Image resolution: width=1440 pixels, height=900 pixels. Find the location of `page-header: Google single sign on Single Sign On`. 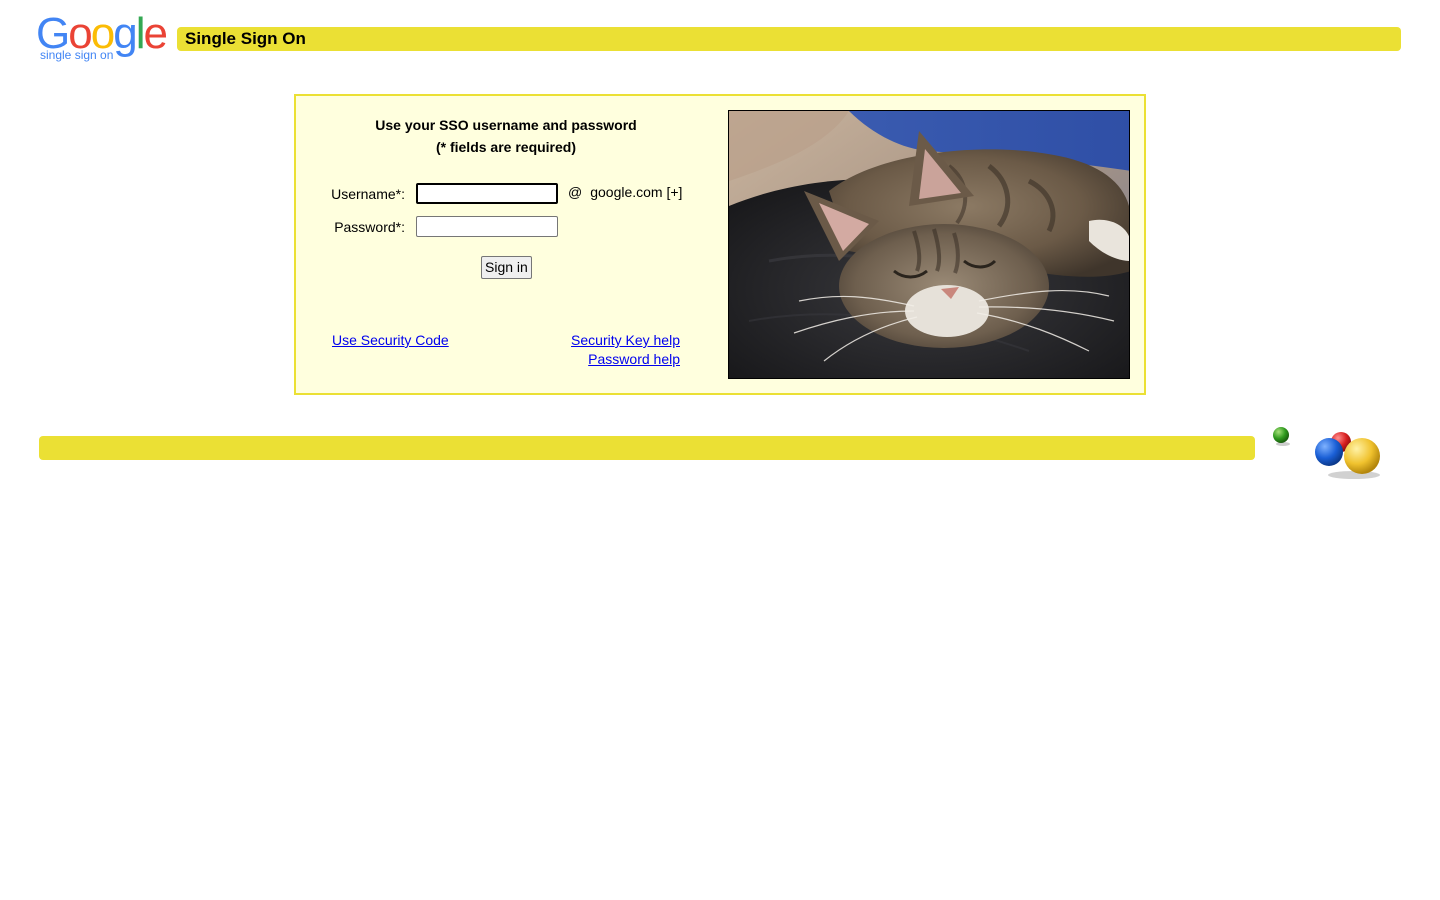

page-header: Google single sign on Single Sign On is located at coordinates (720, 40).